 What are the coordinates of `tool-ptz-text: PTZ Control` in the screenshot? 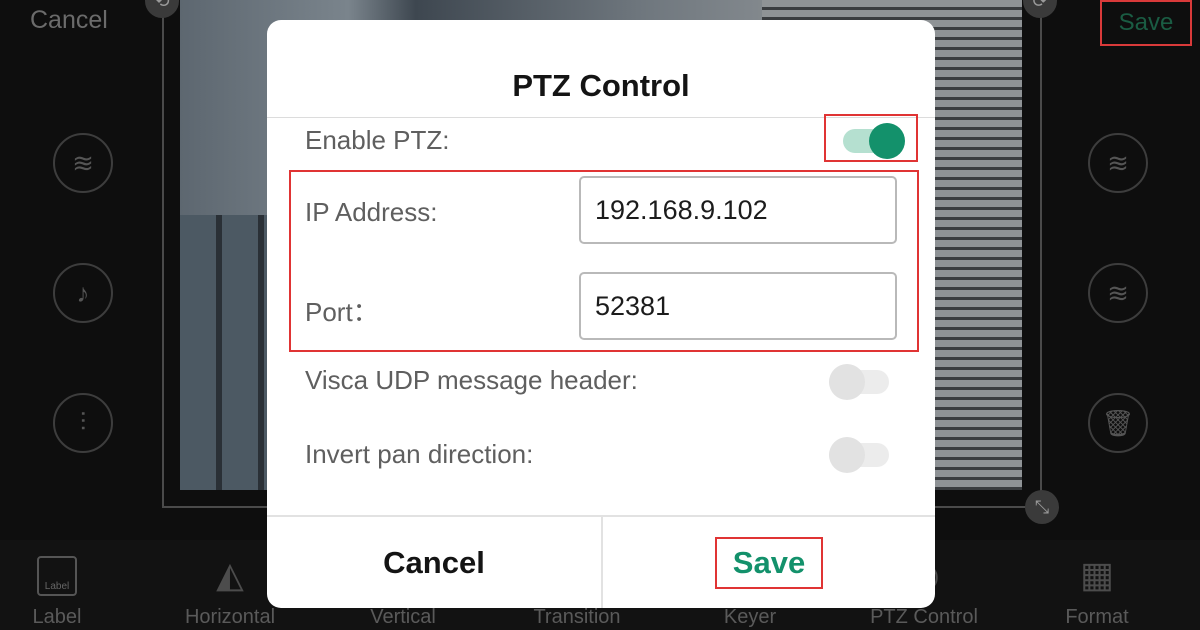 It's located at (924, 617).